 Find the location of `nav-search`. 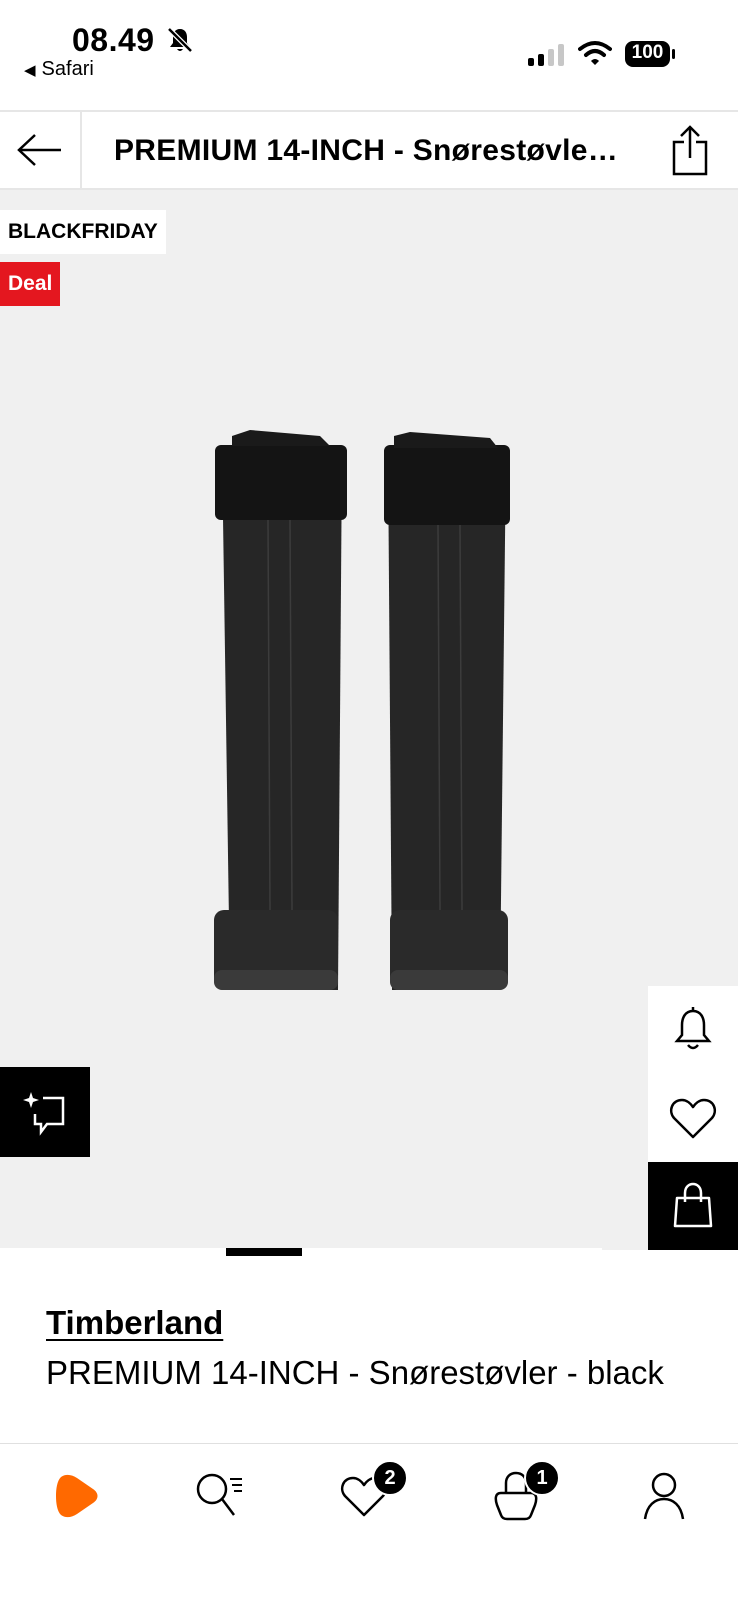

nav-search is located at coordinates (220, 1496).